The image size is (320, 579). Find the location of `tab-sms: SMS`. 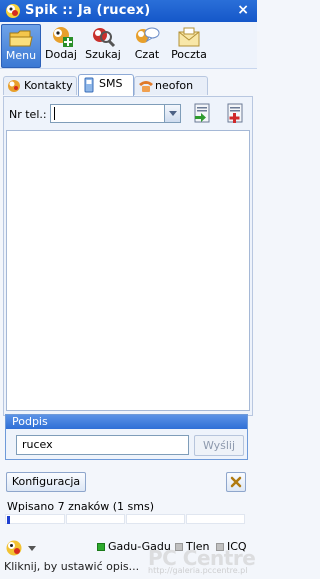

tab-sms: SMS is located at coordinates (106, 85).